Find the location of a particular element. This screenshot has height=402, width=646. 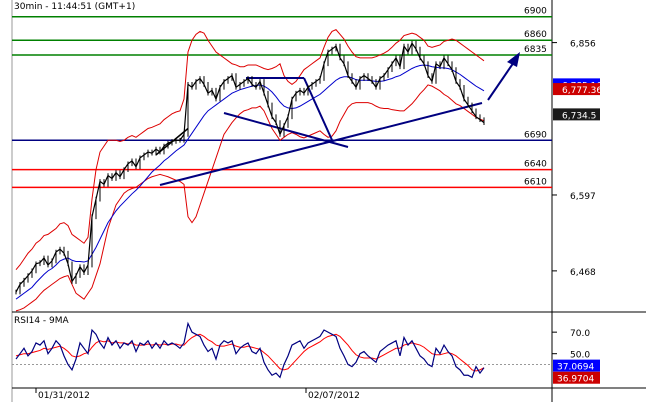

level-label-6690: 6690 is located at coordinates (535, 135).